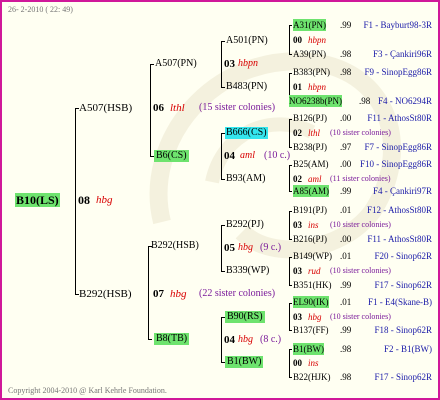 The height and width of the screenshot is (400, 440). Describe the element at coordinates (311, 302) in the screenshot. I see `g4-name: EL90(IK)` at that location.